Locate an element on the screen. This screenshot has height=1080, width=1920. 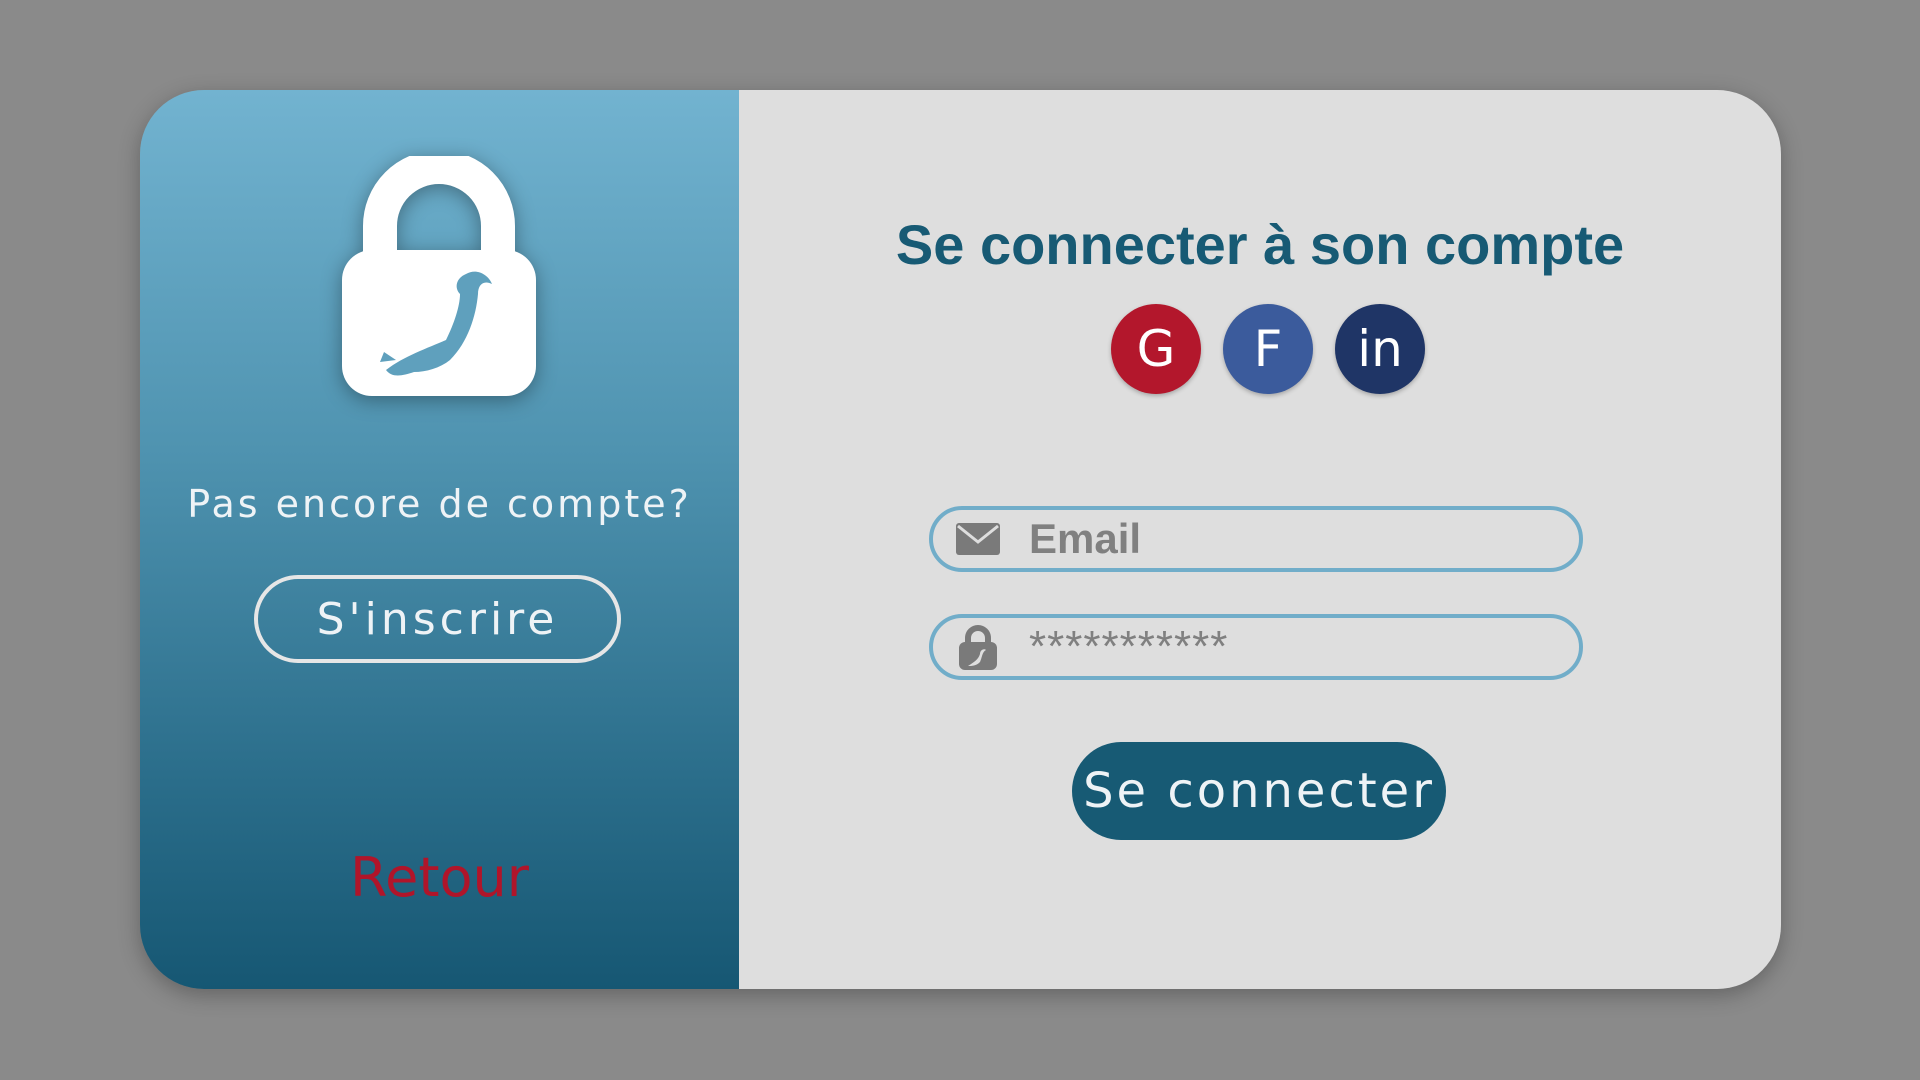
google-login-button: G is located at coordinates (1156, 349).